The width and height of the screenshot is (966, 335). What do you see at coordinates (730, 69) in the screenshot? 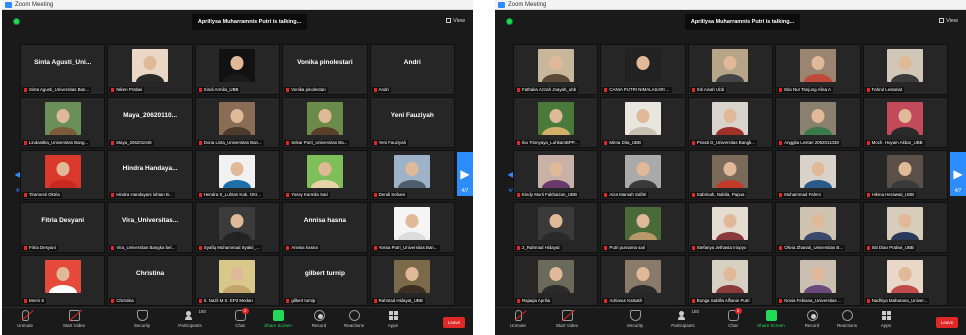
I see `video-tile: Siti Aisah Ubb` at bounding box center [730, 69].